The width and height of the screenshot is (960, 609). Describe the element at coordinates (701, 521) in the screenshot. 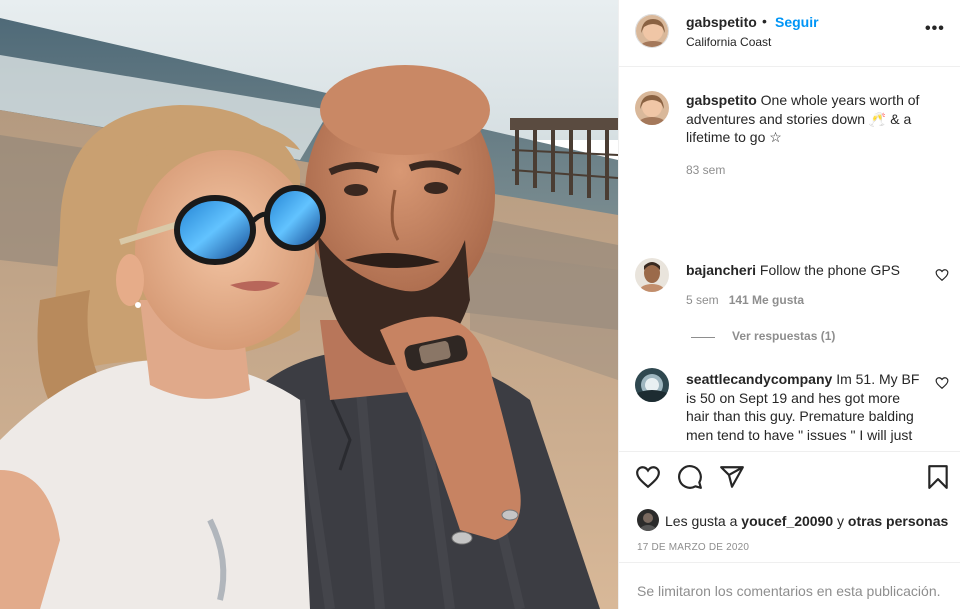

I see `likes-prefix: Les gusta a` at that location.